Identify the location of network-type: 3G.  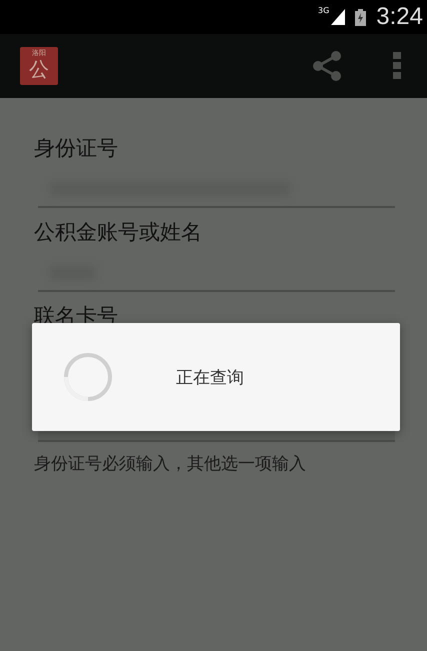
(324, 10).